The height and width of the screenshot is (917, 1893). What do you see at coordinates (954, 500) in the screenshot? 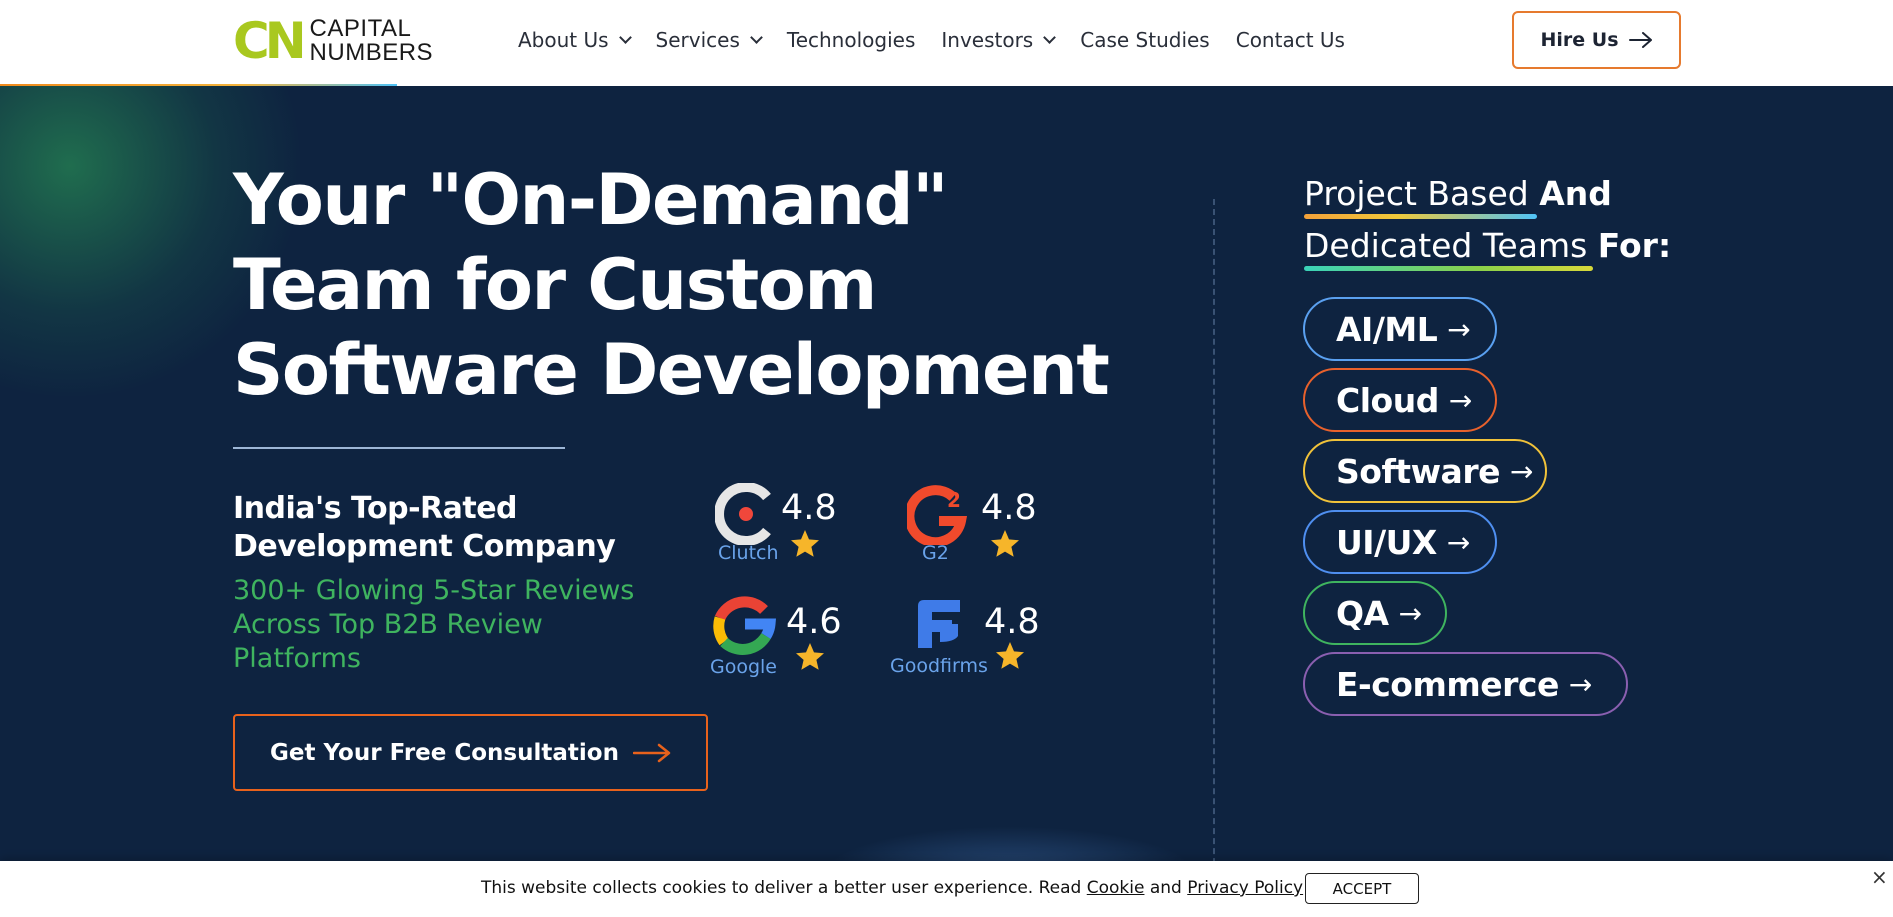
I see `svg-text: 2` at bounding box center [954, 500].